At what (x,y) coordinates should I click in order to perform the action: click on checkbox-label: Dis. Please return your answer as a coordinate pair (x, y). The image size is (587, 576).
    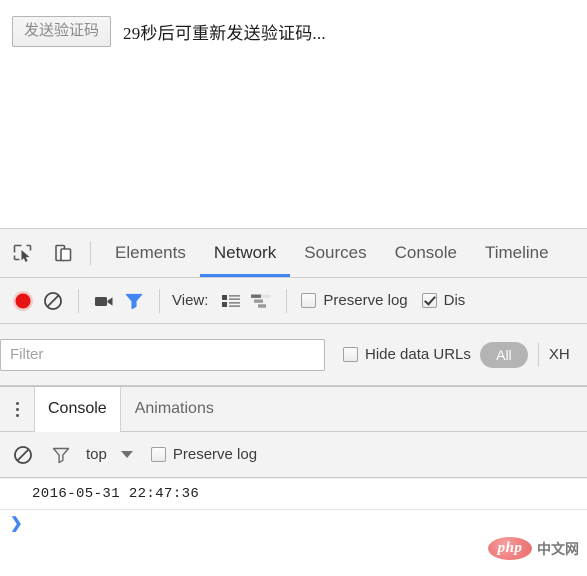
    Looking at the image, I should click on (454, 300).